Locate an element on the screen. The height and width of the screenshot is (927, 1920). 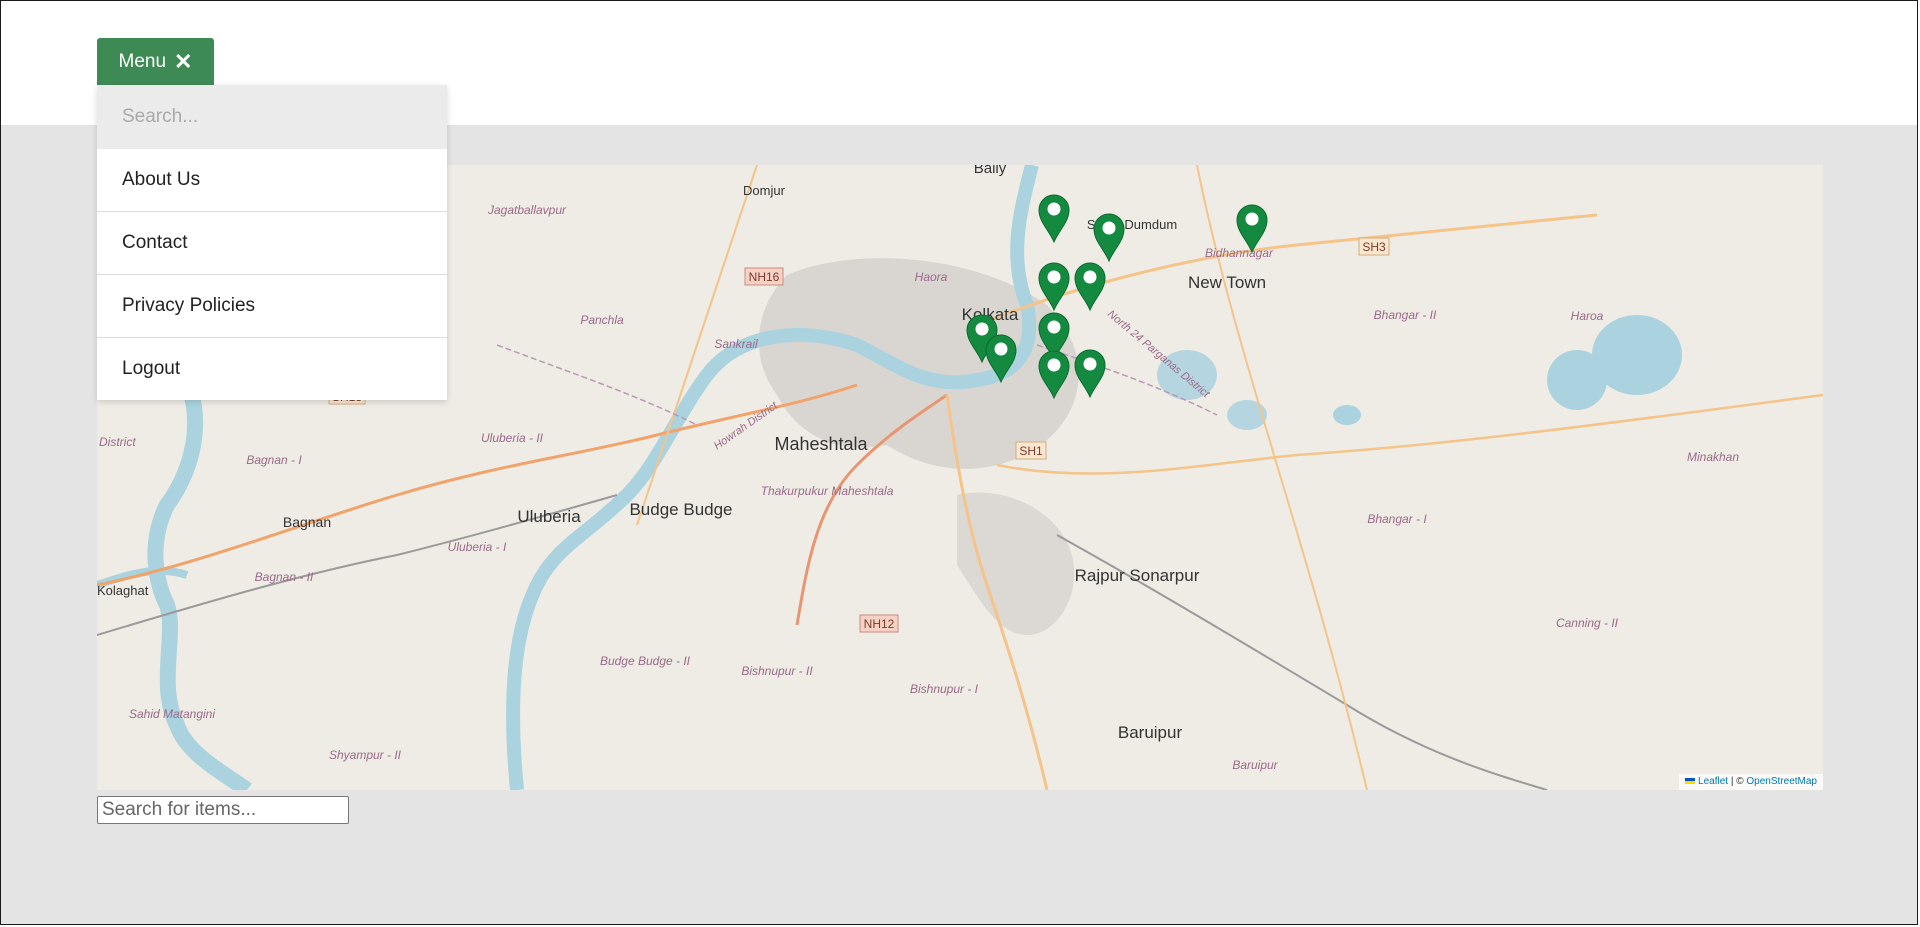
road-shield-nh12: NH12 is located at coordinates (879, 623).